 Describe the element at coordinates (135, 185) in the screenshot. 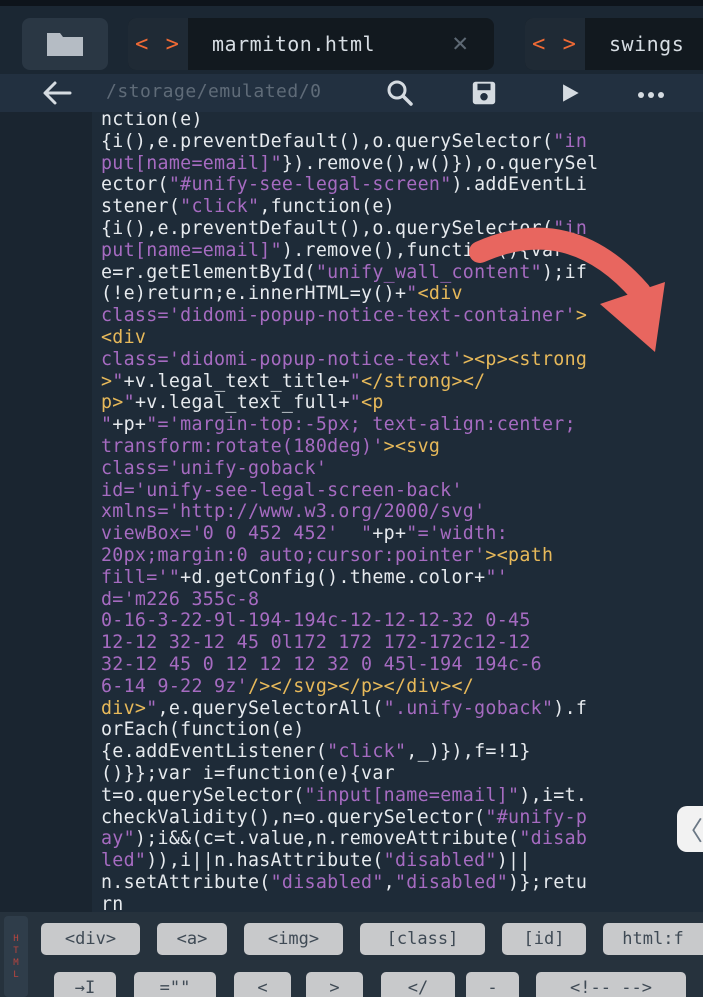

I see `code-token: ector(` at that location.